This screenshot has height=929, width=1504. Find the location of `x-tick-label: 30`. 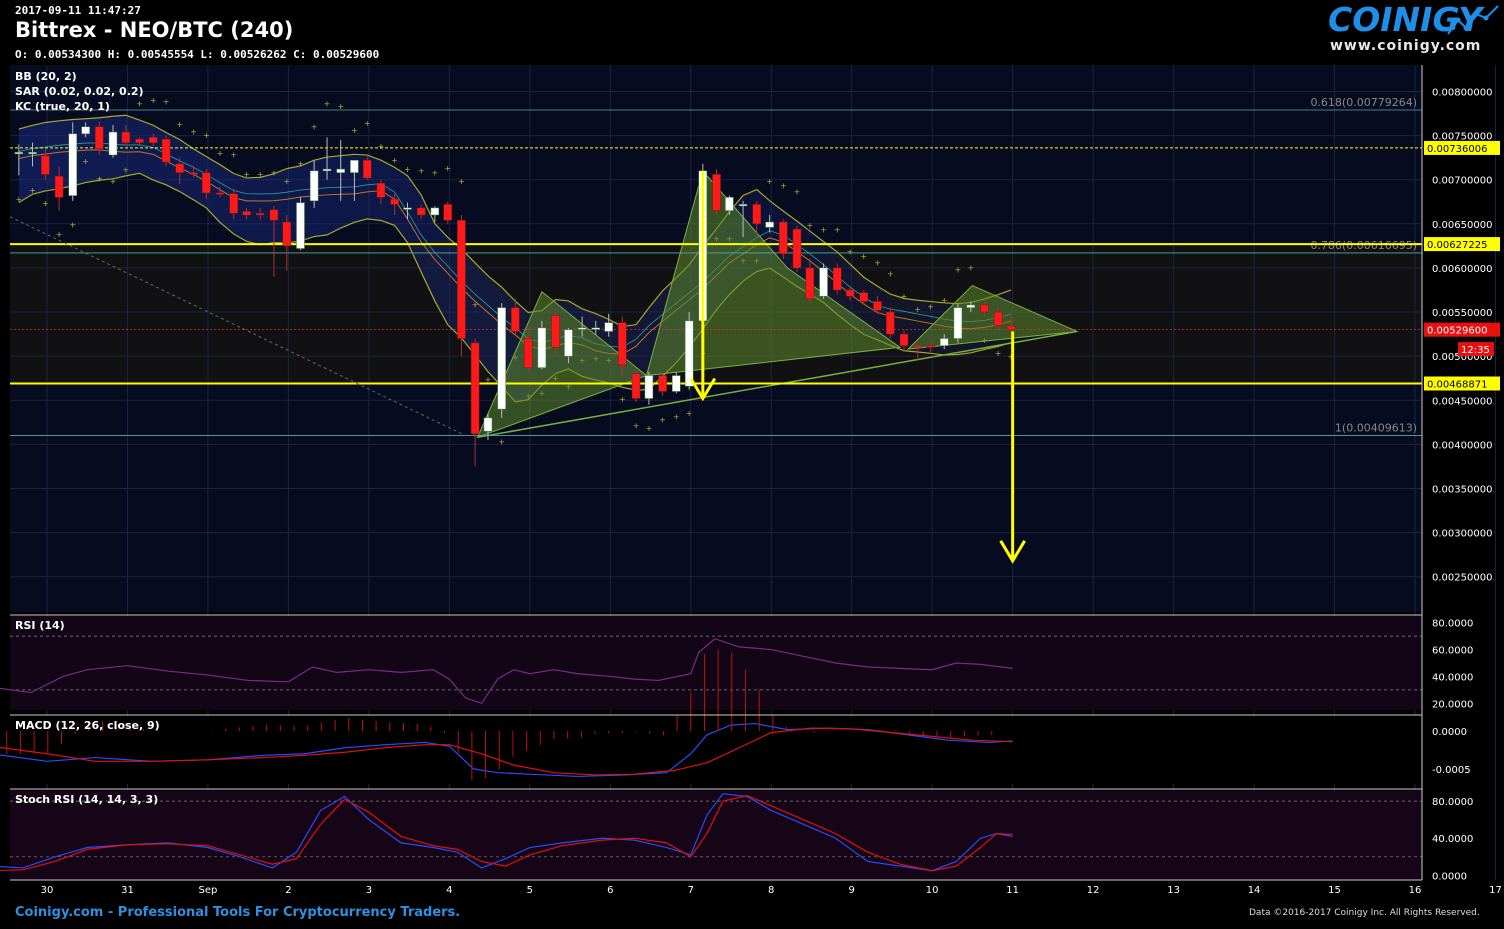

x-tick-label: 30 is located at coordinates (47, 890).